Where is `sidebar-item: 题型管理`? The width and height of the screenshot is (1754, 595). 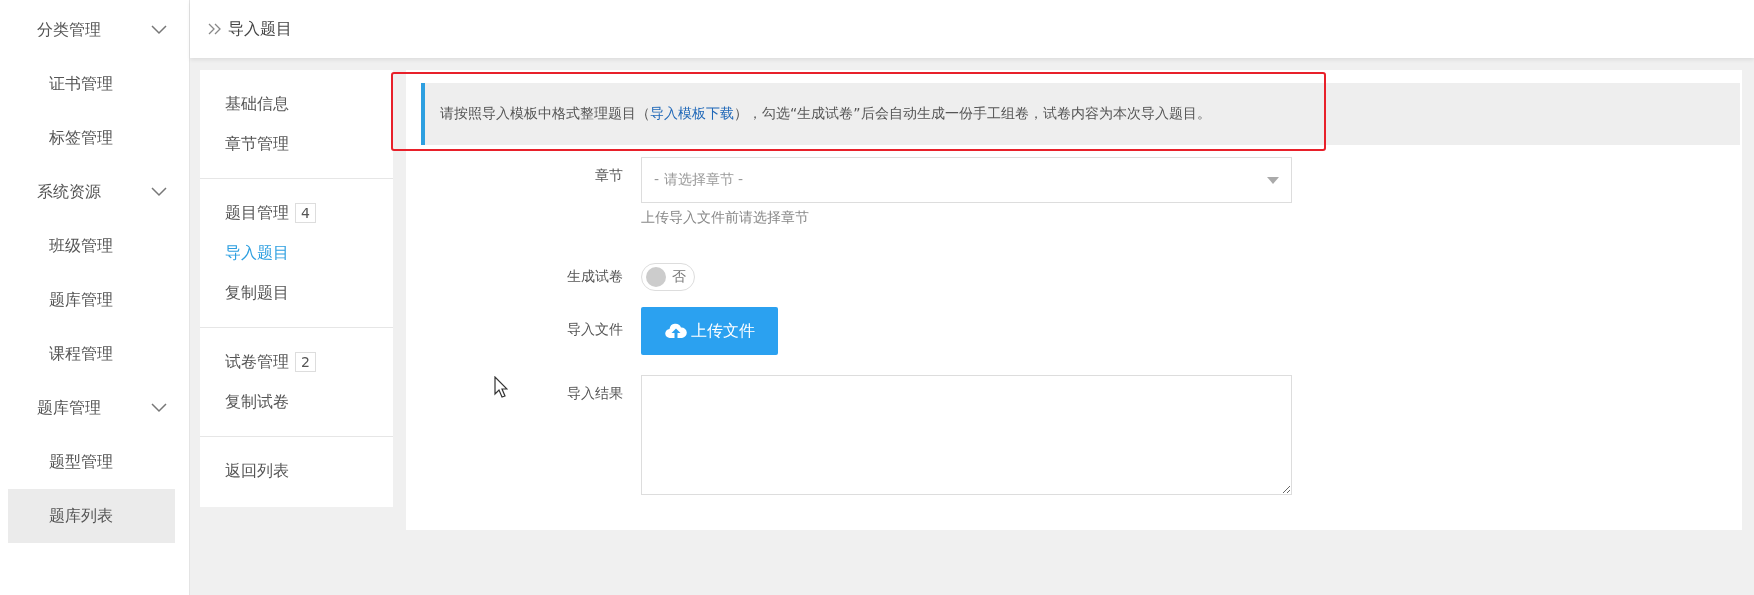
sidebar-item: 题型管理 is located at coordinates (91, 462).